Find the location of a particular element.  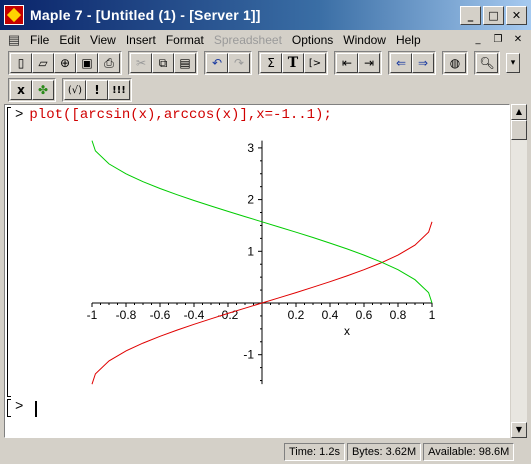

insert-prompt-button: [> is located at coordinates (315, 63).